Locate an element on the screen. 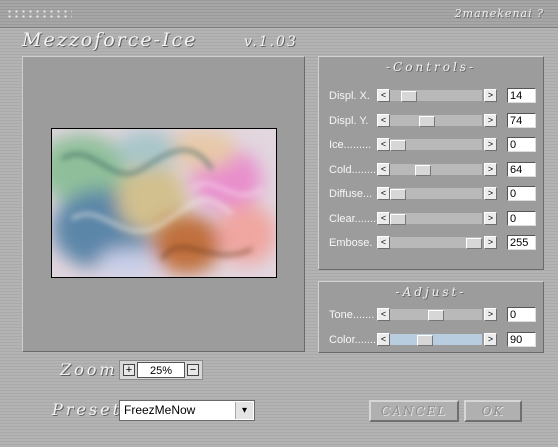  value-field: 14 is located at coordinates (521, 95).